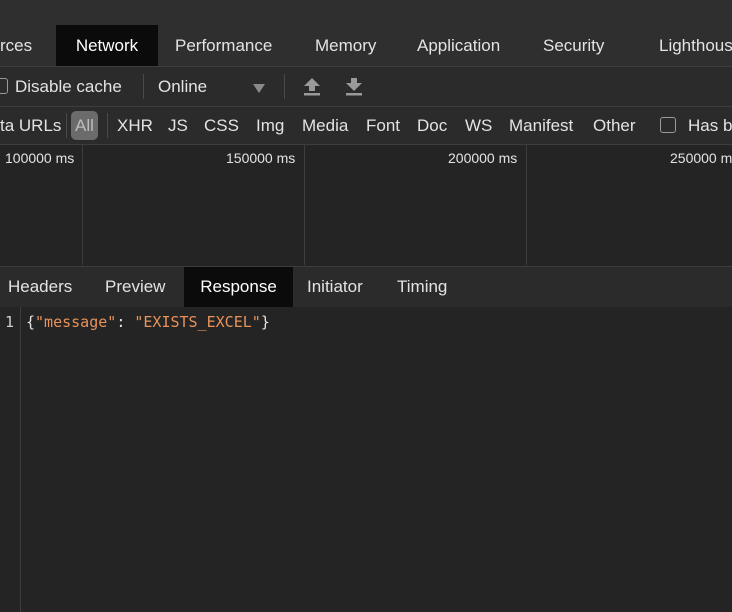 This screenshot has height=612, width=732. What do you see at coordinates (30, 125) in the screenshot?
I see `hide-data-urls-label: ta URLs` at bounding box center [30, 125].